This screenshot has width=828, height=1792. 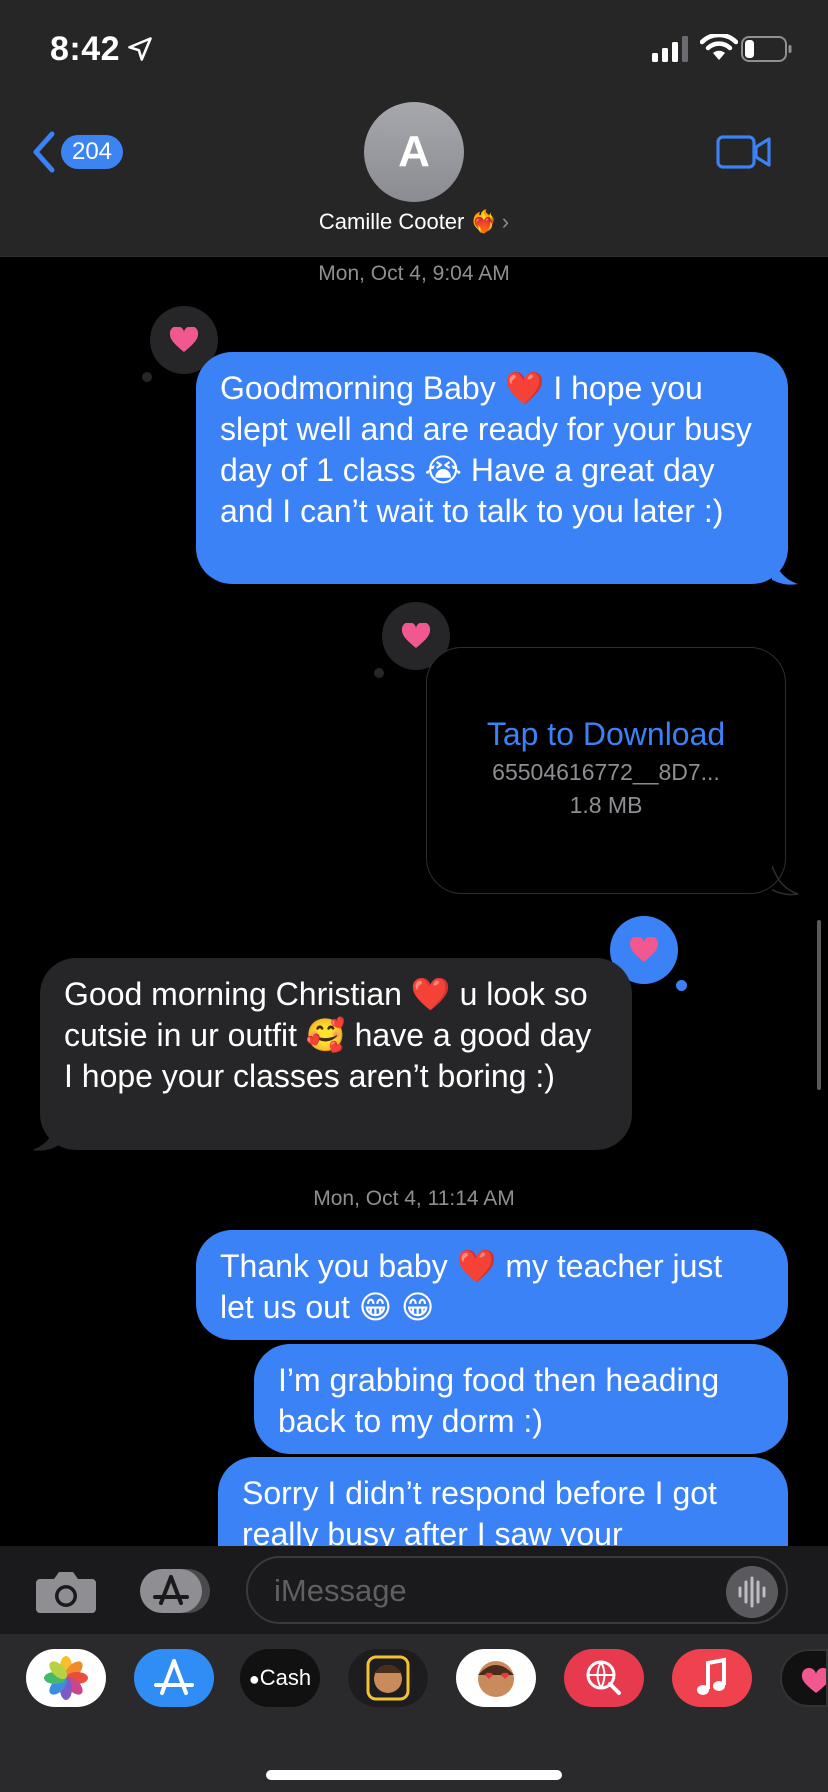 I want to click on web-search-icon, so click(x=603, y=1677).